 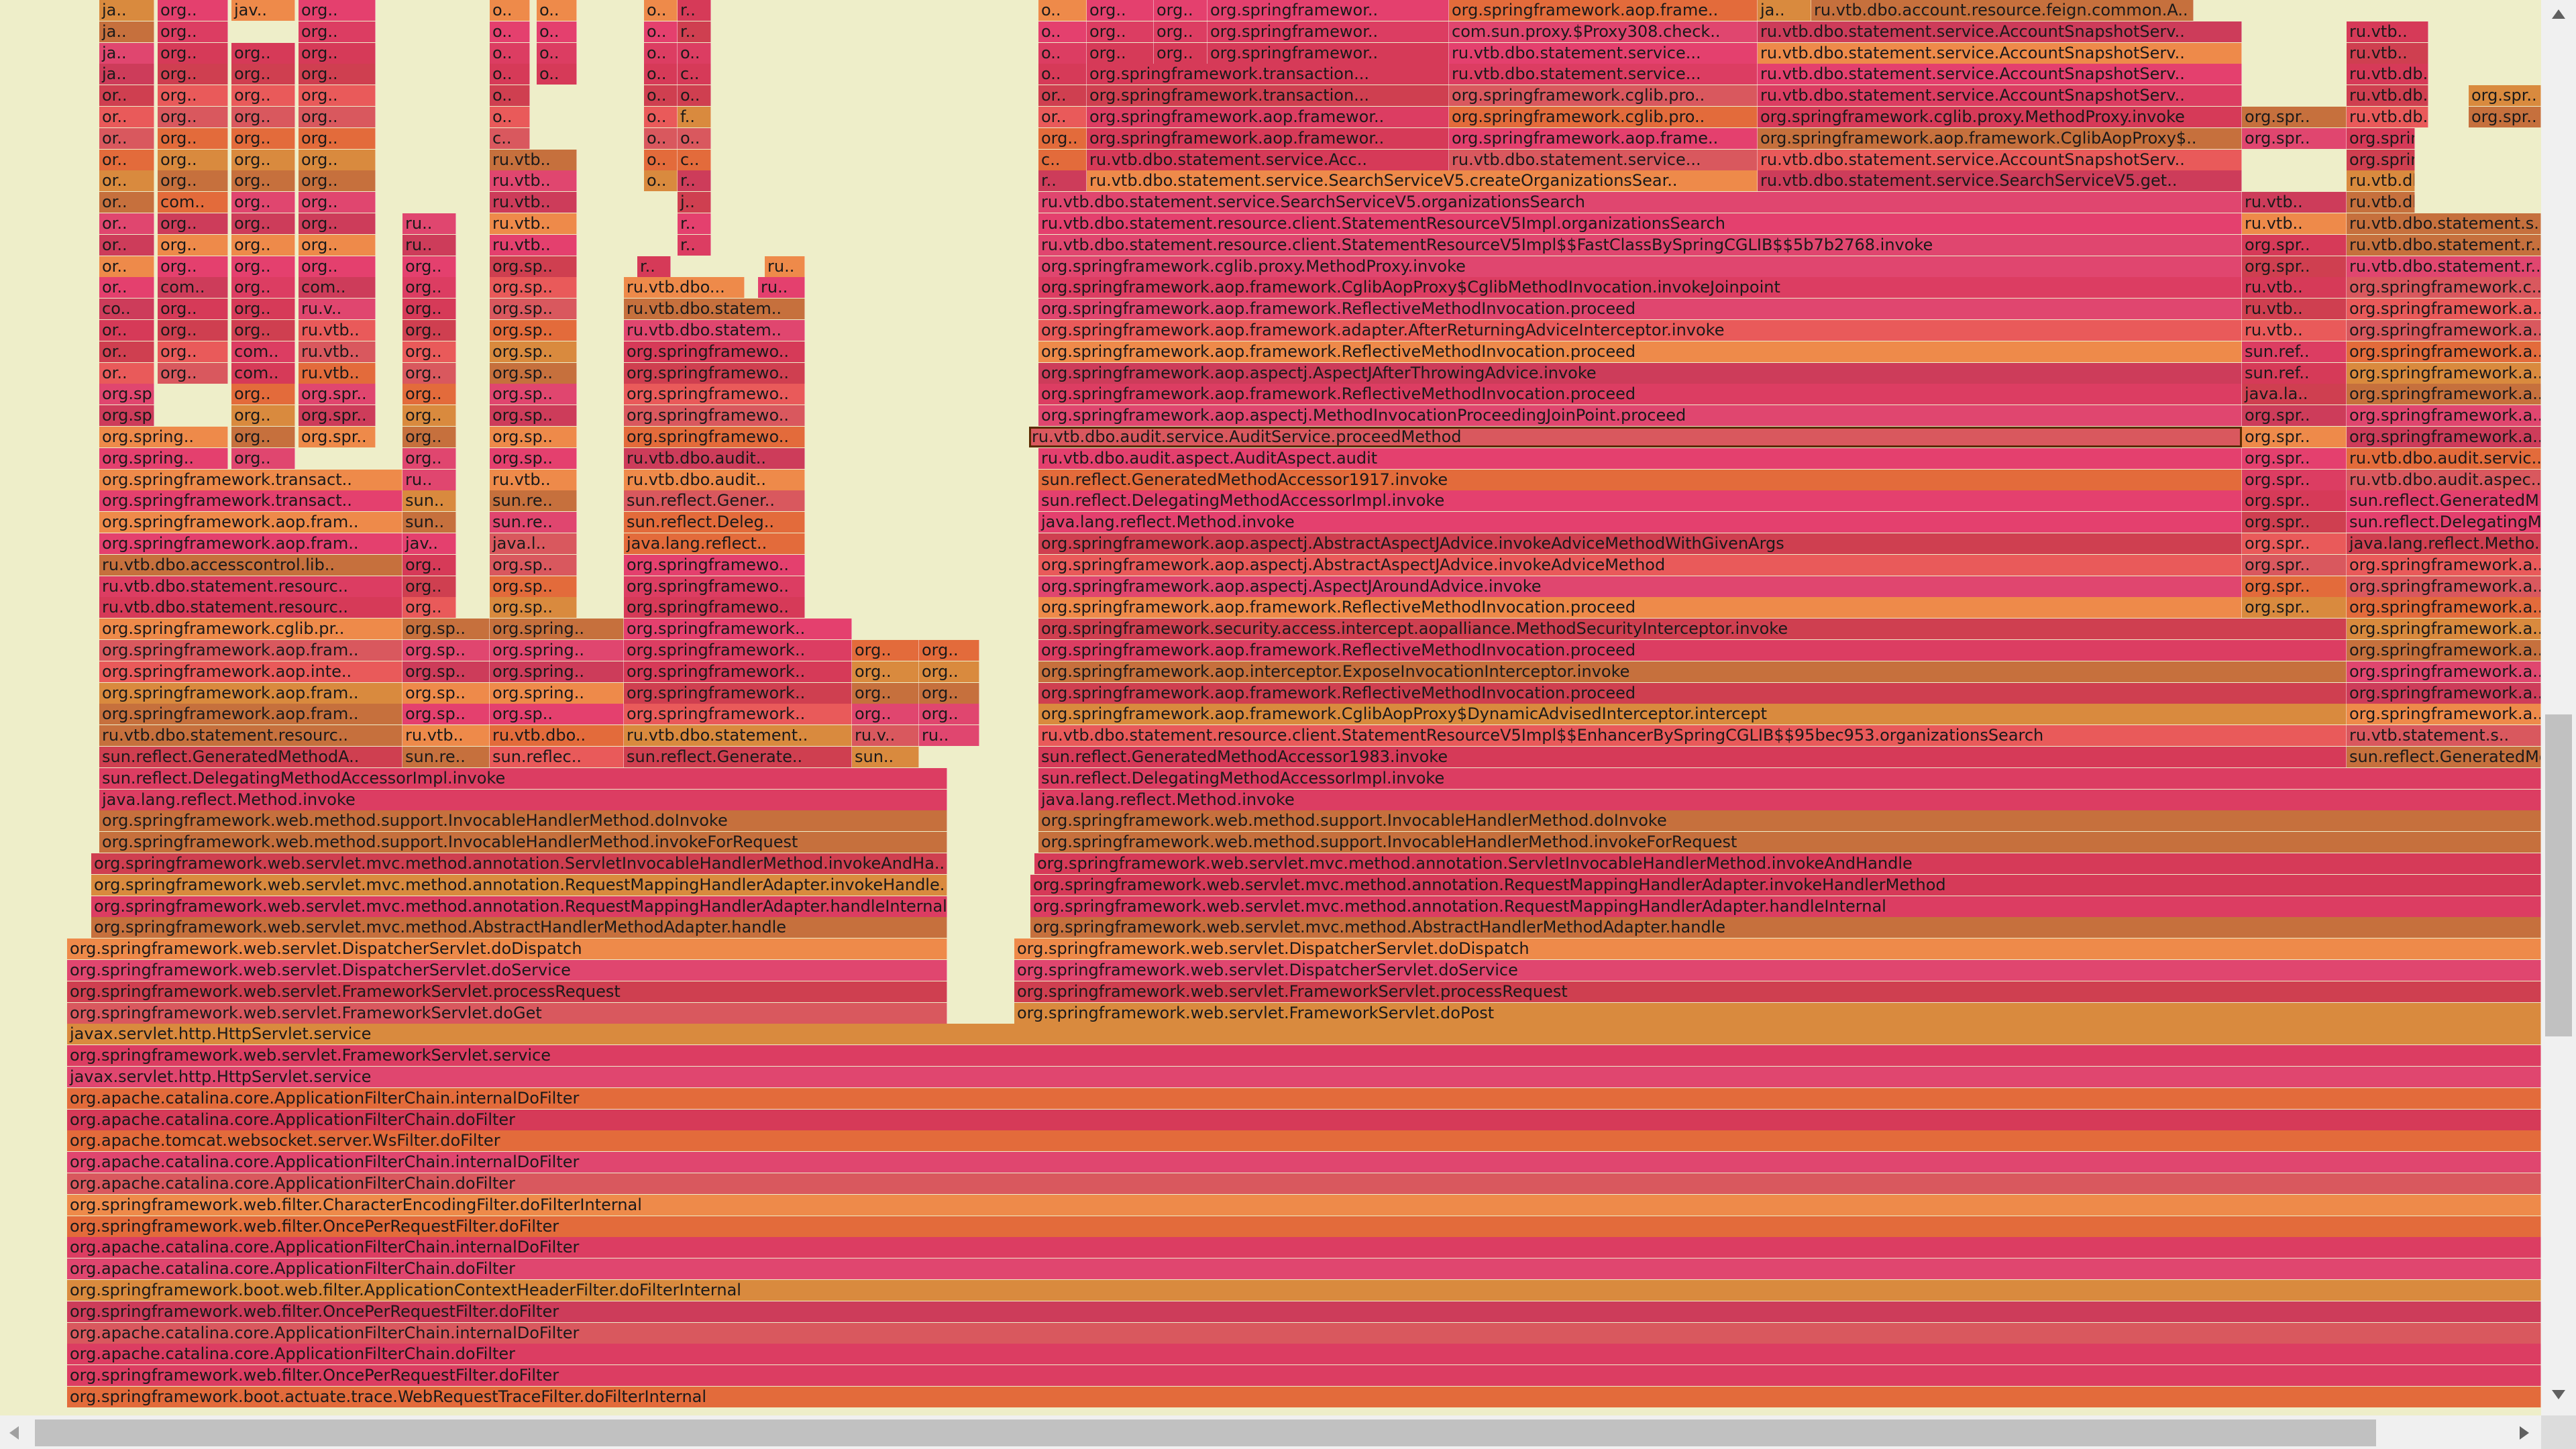 What do you see at coordinates (2444, 245) in the screenshot?
I see `stack-frame: ru.vtb.dbo.statement.r..` at bounding box center [2444, 245].